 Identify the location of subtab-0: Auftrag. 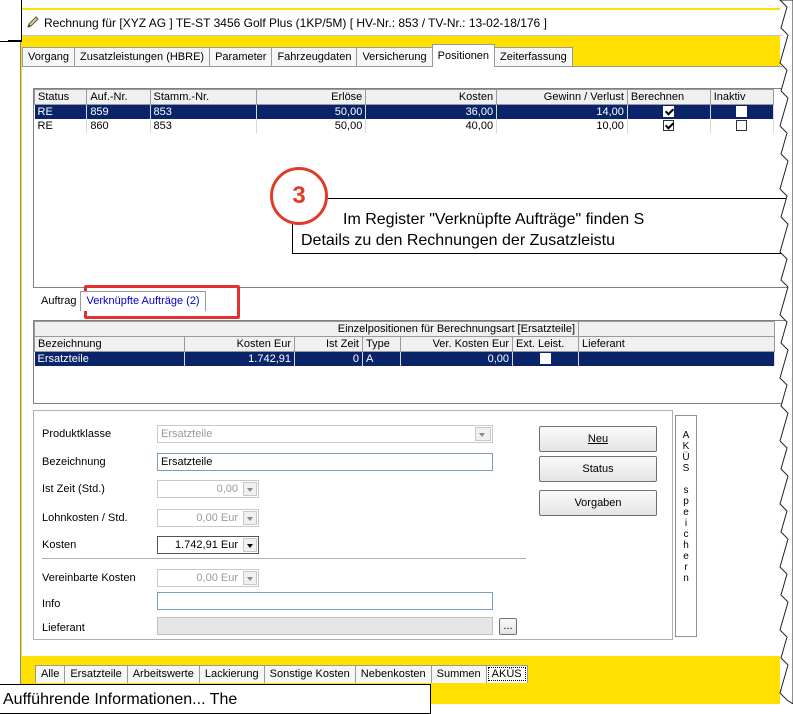
(58, 302).